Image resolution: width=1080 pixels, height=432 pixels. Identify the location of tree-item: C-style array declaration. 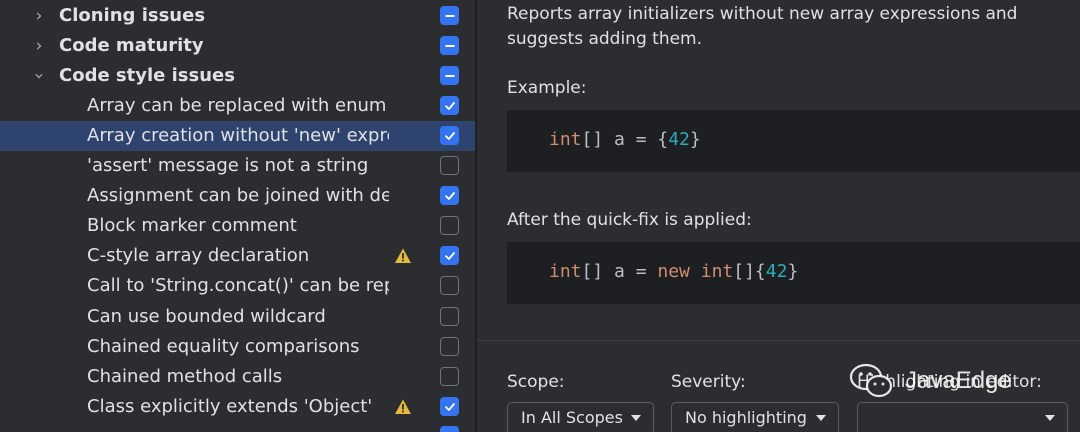
(237, 256).